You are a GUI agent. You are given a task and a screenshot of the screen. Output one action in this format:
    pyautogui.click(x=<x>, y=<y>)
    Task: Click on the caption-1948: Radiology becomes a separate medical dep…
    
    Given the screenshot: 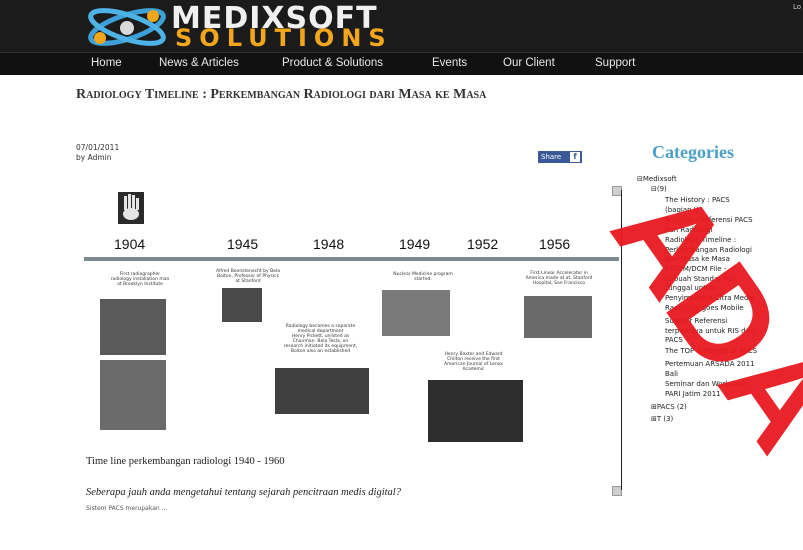 What is the action you would take?
    pyautogui.click(x=320, y=339)
    